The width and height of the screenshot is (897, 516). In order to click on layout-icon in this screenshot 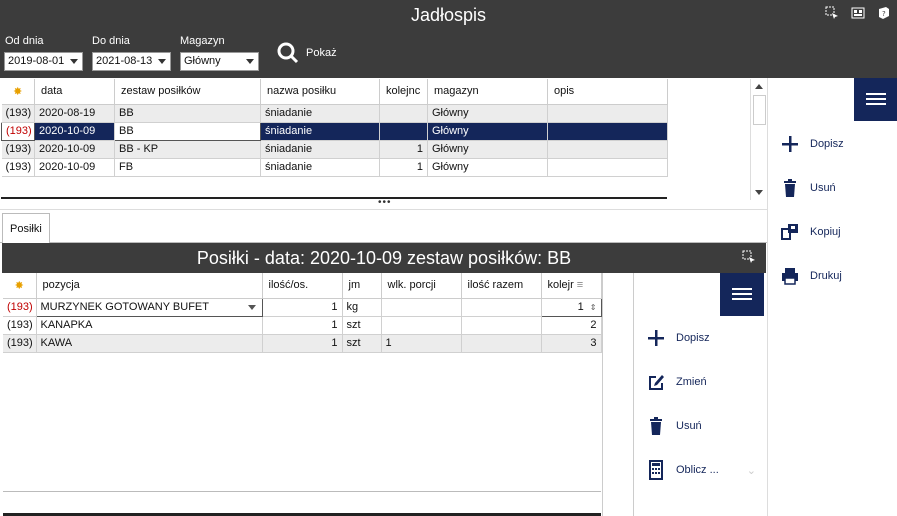, I will do `click(858, 13)`.